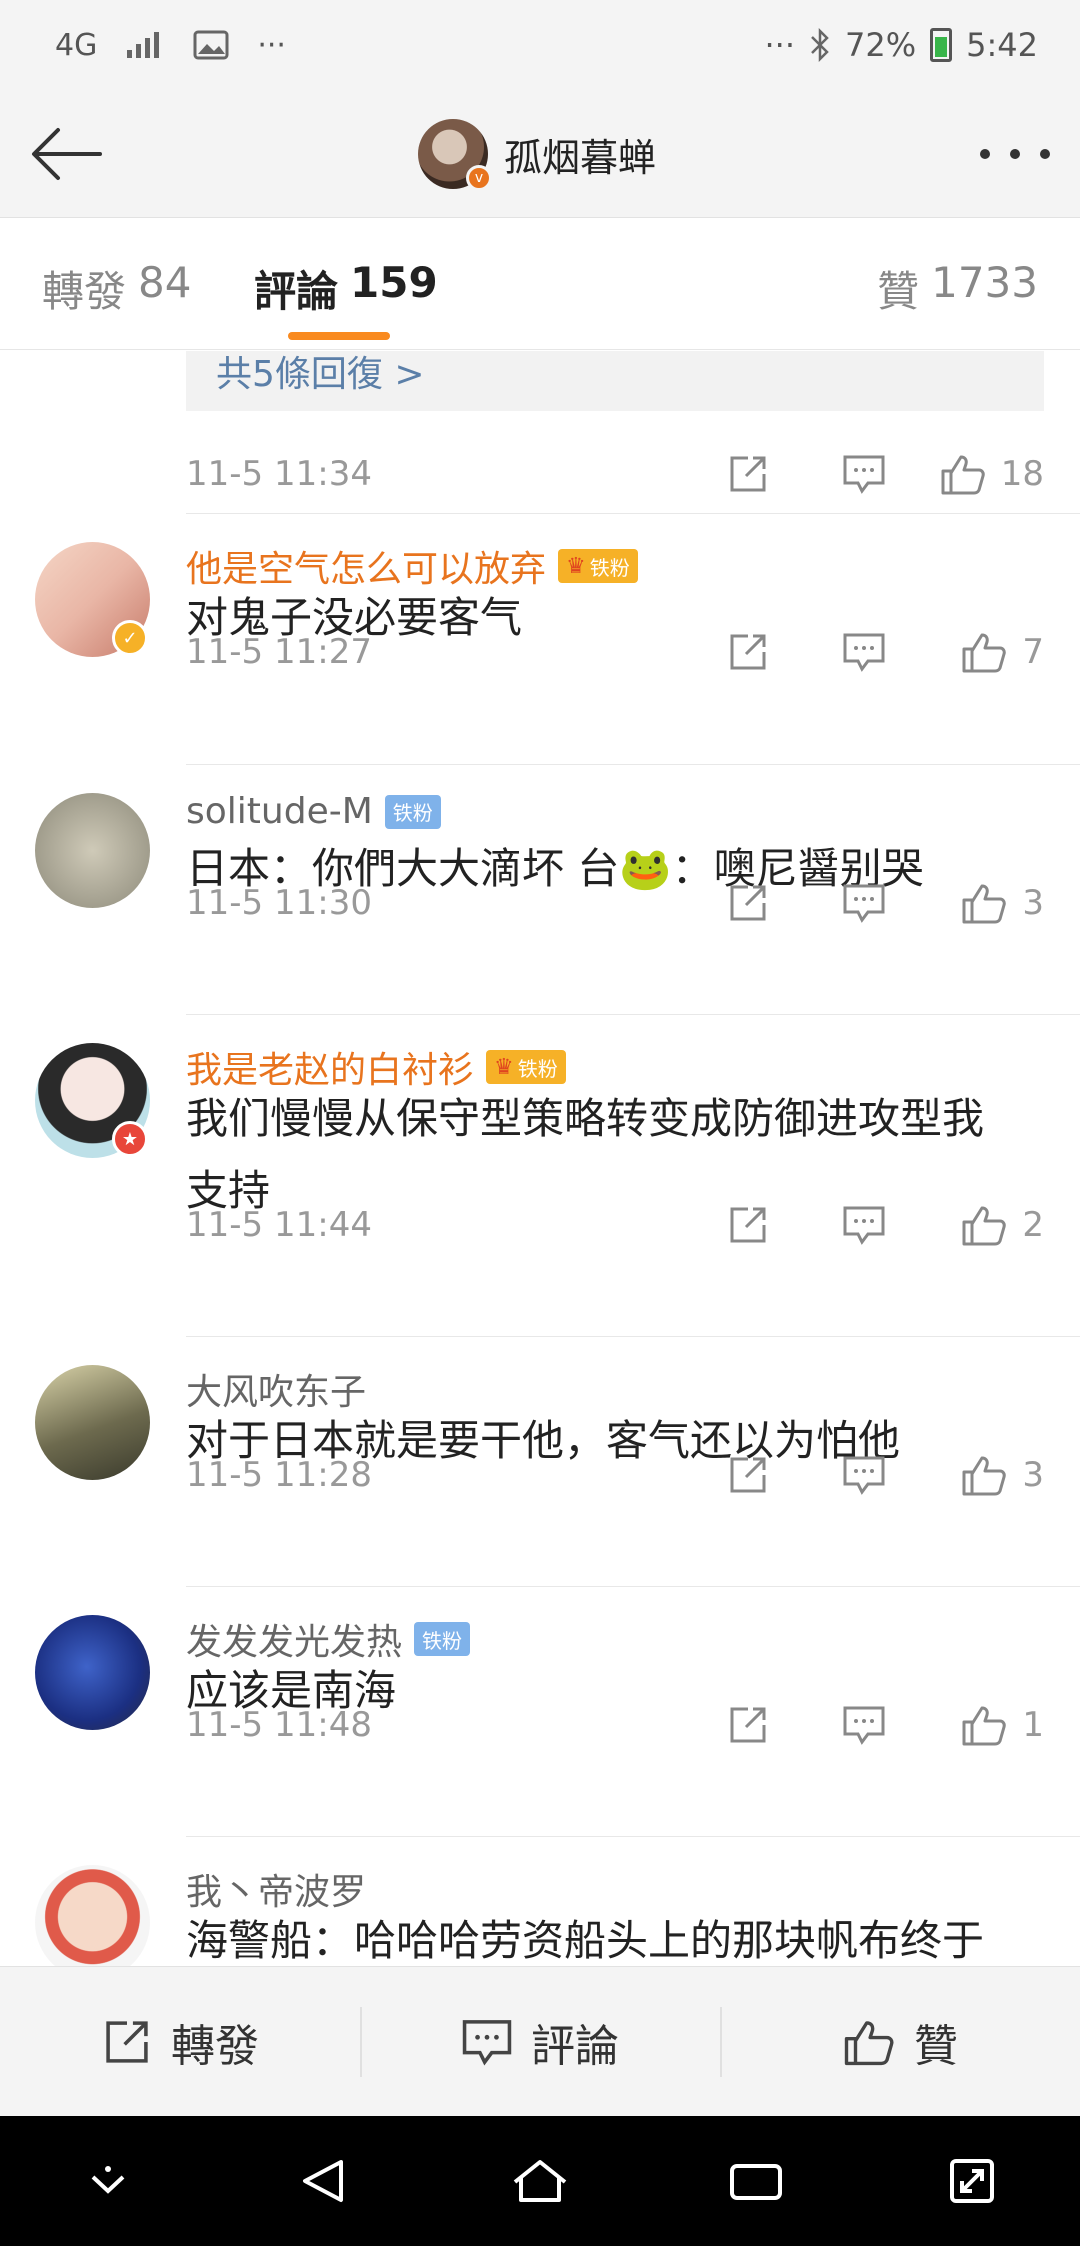 This screenshot has height=2246, width=1080. What do you see at coordinates (989, 474) in the screenshot?
I see `like-button: 18` at bounding box center [989, 474].